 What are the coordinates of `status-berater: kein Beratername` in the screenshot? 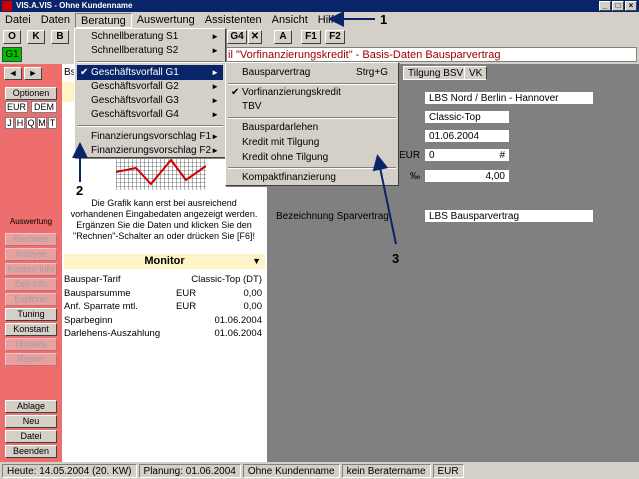 It's located at (386, 470).